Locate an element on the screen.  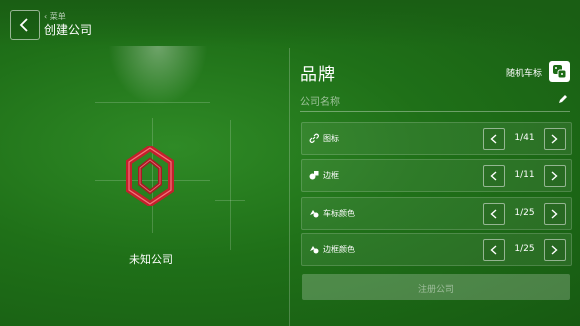
random-logo-button is located at coordinates (559, 71).